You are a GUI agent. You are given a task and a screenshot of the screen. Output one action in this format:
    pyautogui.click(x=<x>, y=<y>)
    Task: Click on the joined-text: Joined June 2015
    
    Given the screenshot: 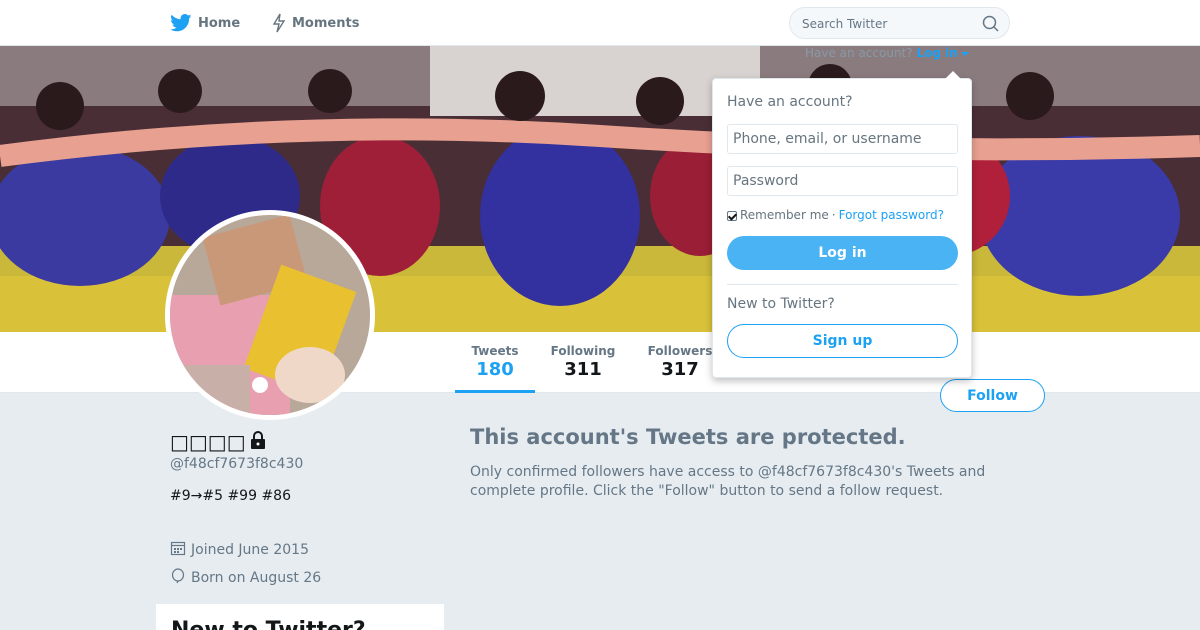 What is the action you would take?
    pyautogui.click(x=250, y=550)
    